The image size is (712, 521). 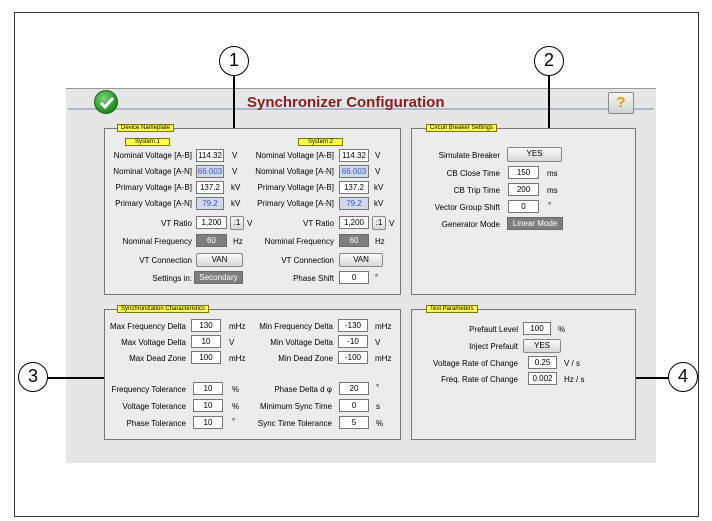 I want to click on s2-primary-ab-unit: kV, so click(x=379, y=187).